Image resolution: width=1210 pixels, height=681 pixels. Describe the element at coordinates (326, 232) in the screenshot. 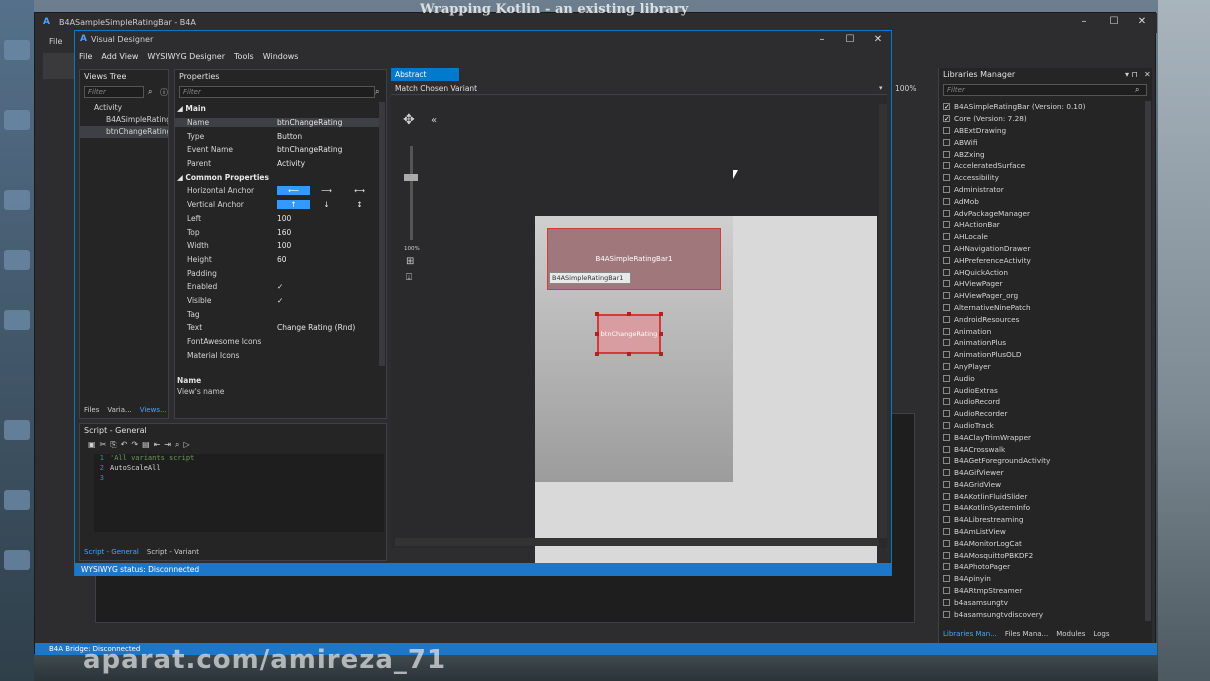

I see `property-value: 160` at that location.